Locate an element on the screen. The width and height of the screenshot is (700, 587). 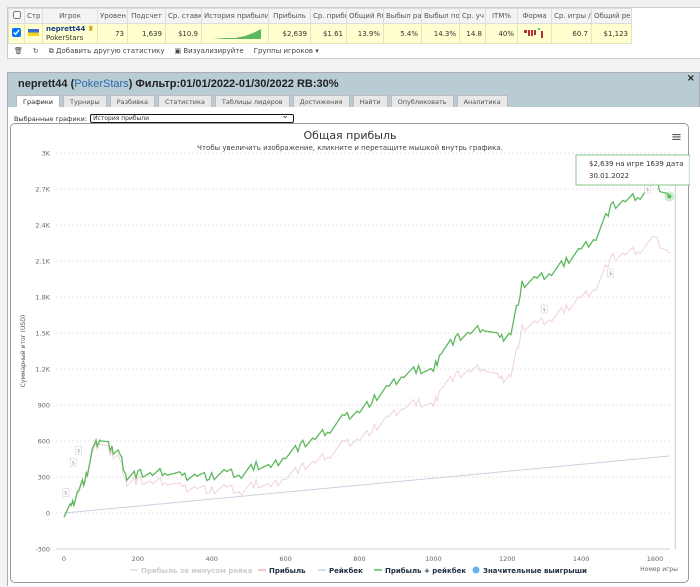
flag-icon is located at coordinates (33, 33).